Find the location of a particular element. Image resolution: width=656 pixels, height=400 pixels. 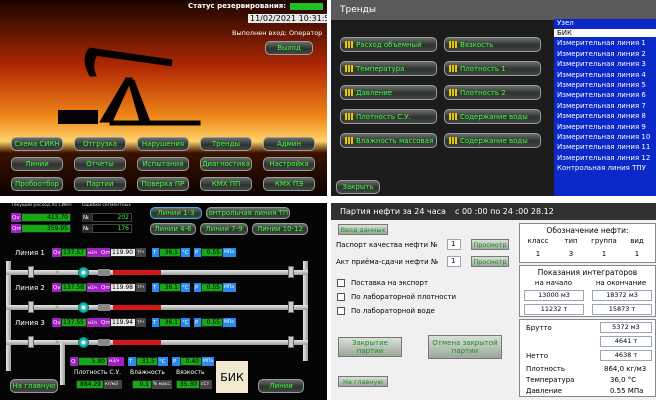

line-qv-value: 137.57 is located at coordinates (74, 252).